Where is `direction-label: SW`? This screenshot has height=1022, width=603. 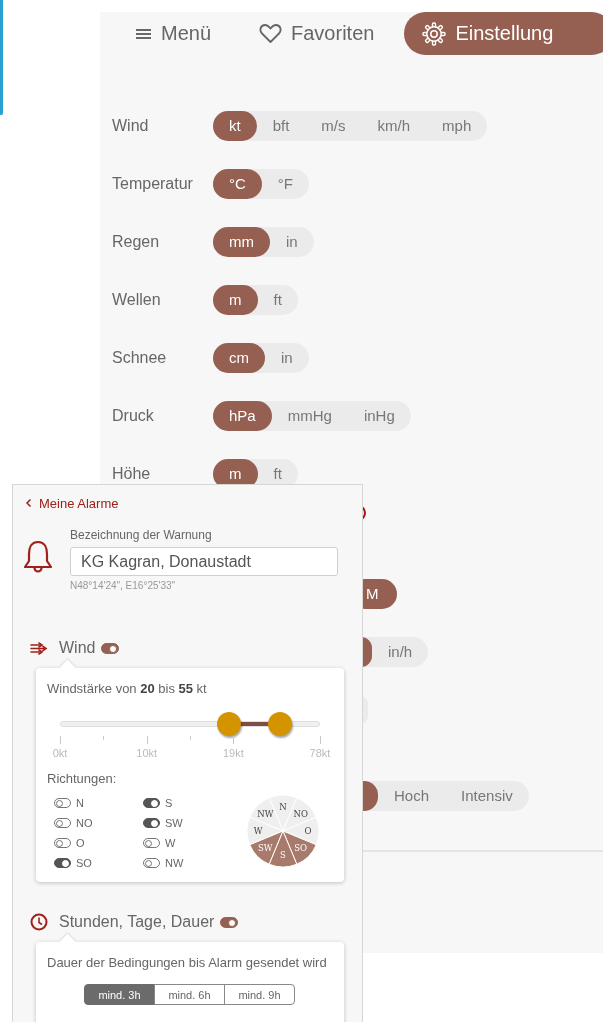 direction-label: SW is located at coordinates (174, 823).